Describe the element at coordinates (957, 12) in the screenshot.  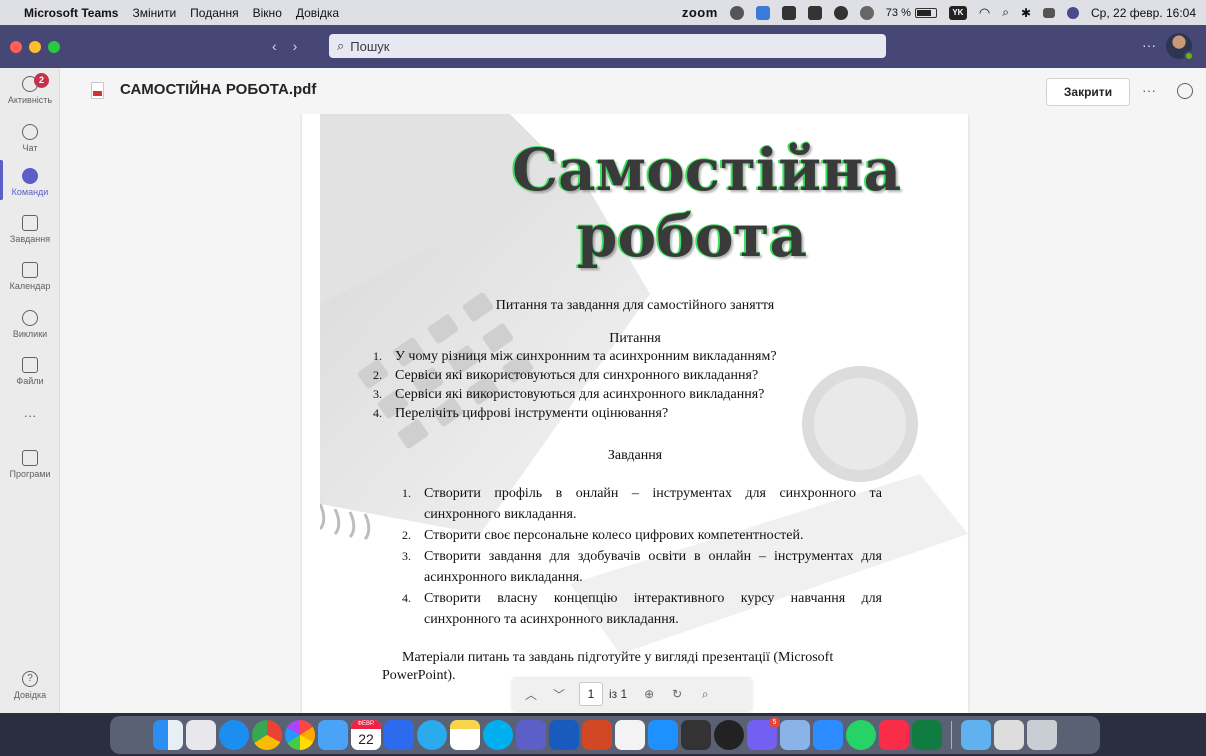
I see `keyboard-layout-indicator: YK` at that location.